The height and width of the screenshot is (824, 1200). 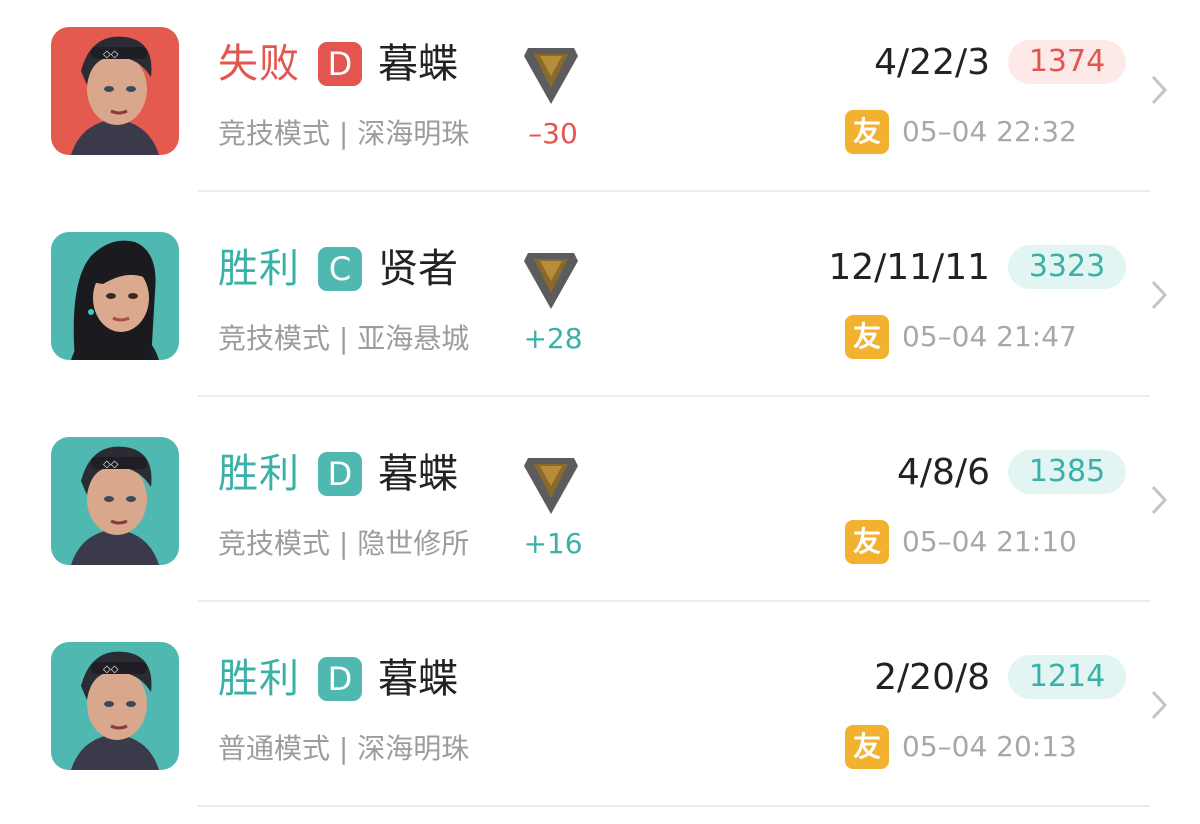 What do you see at coordinates (553, 133) in the screenshot?
I see `rank-delta: –30` at bounding box center [553, 133].